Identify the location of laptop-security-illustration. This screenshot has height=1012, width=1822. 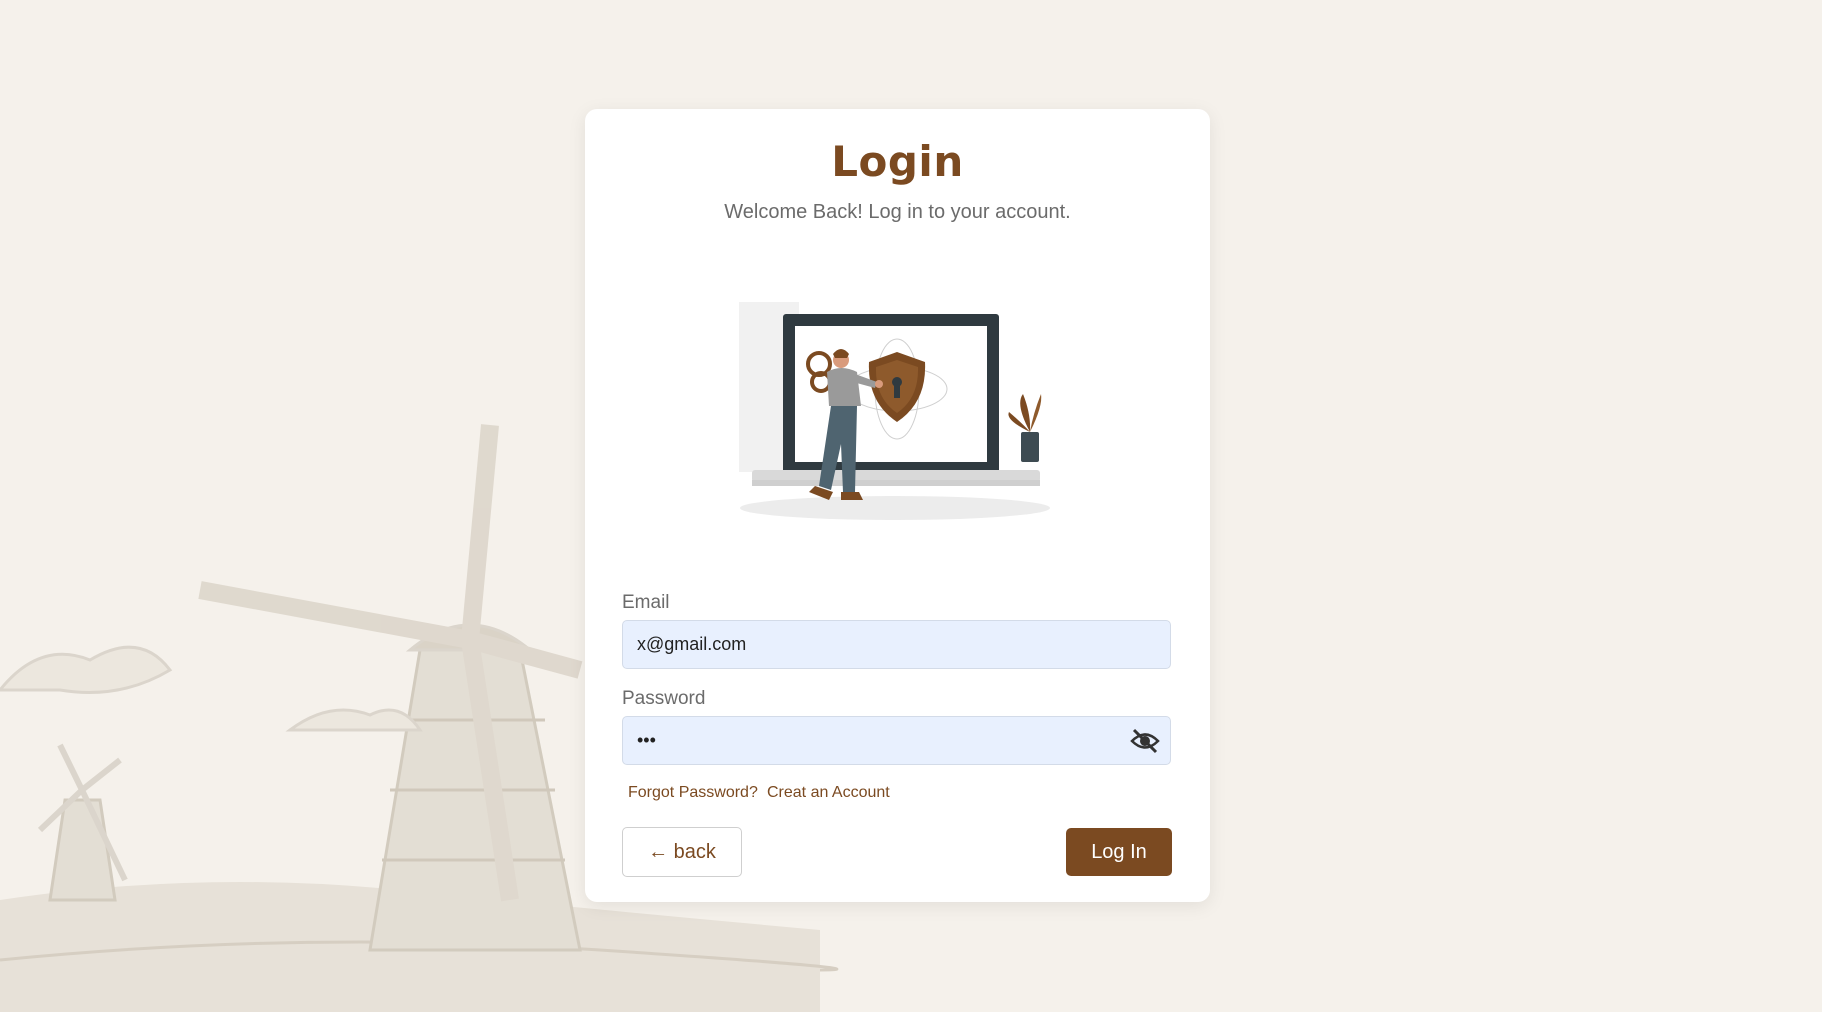
(894, 411).